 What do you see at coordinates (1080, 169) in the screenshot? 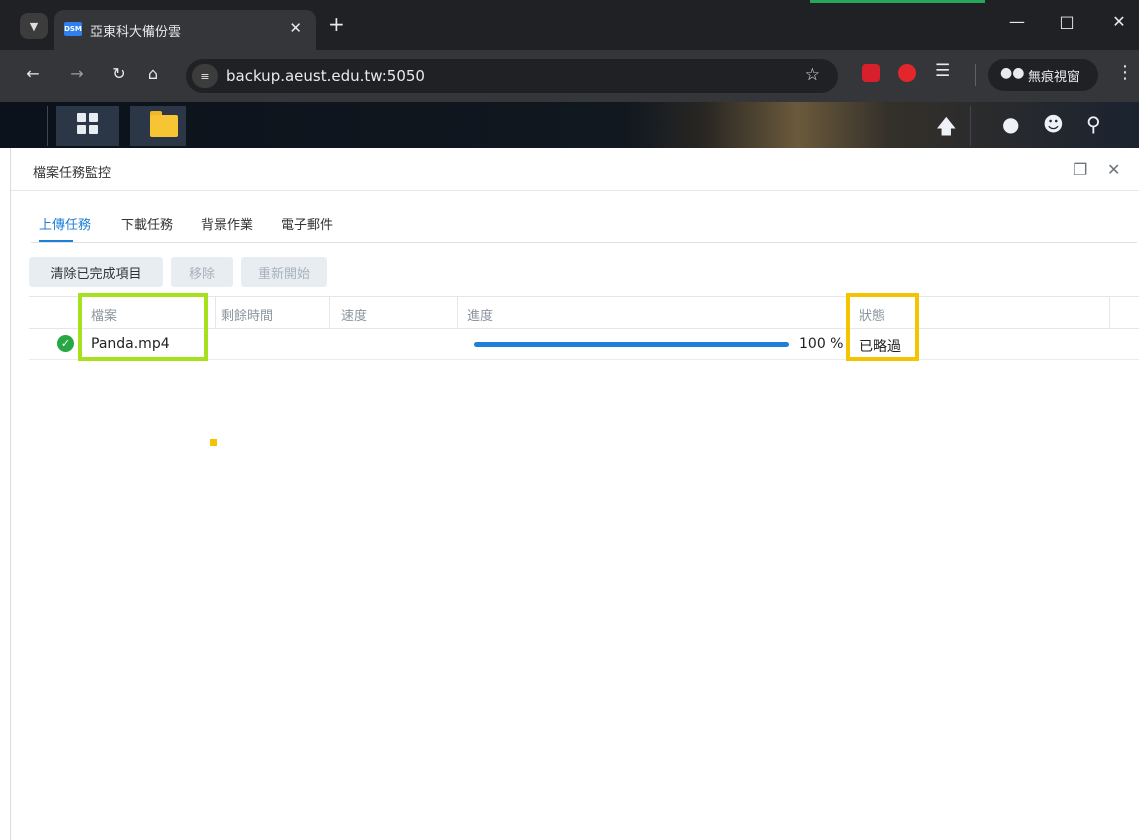
I see `restore-window-icon: ❐` at bounding box center [1080, 169].